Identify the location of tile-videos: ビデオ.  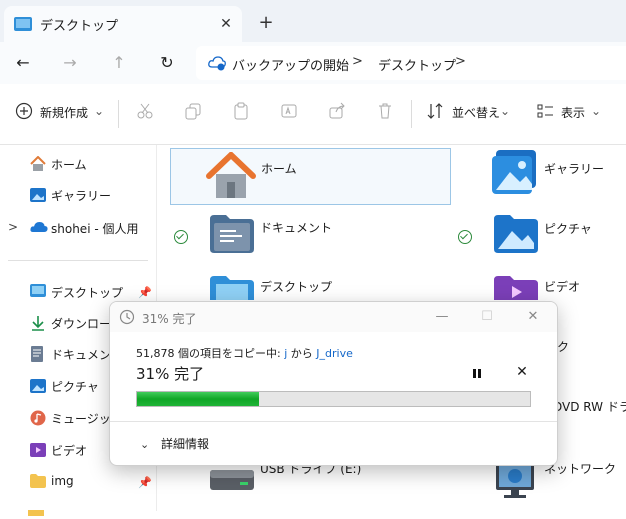
(560, 287).